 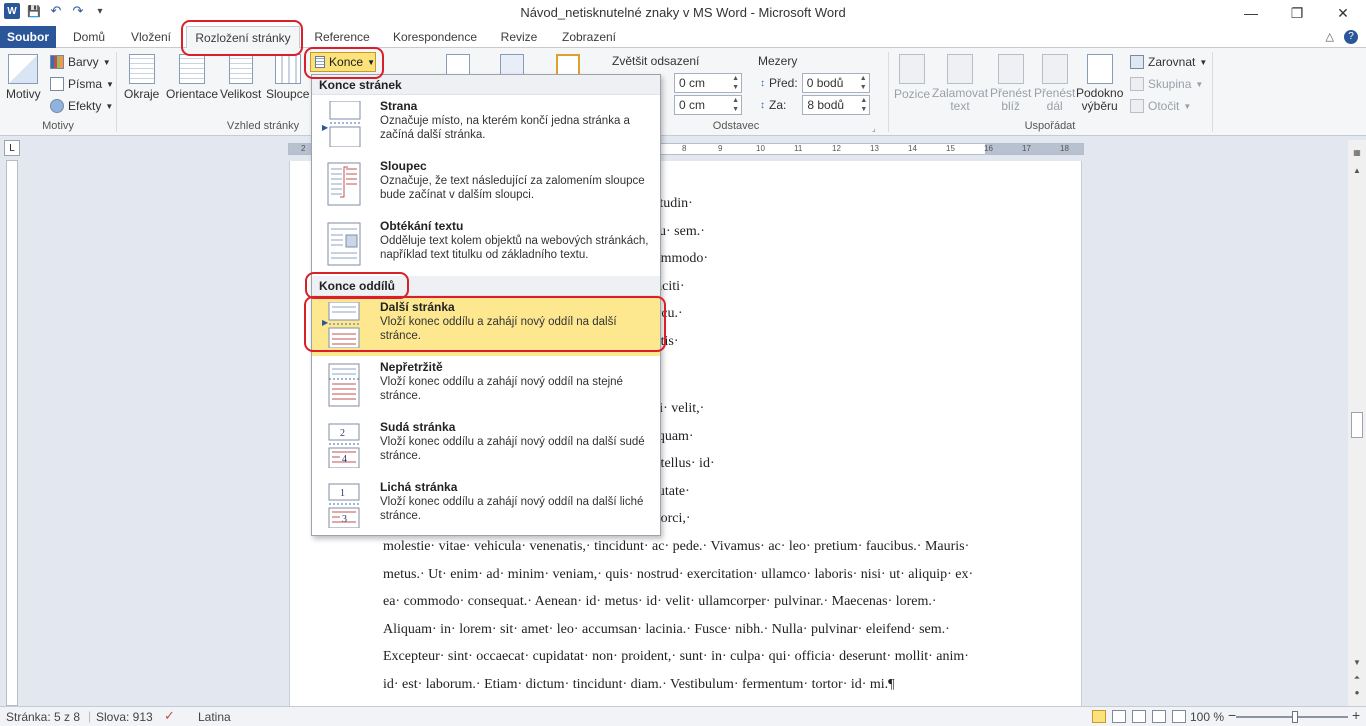 I want to click on scroll-down-icon: ▼, so click(x=1357, y=662).